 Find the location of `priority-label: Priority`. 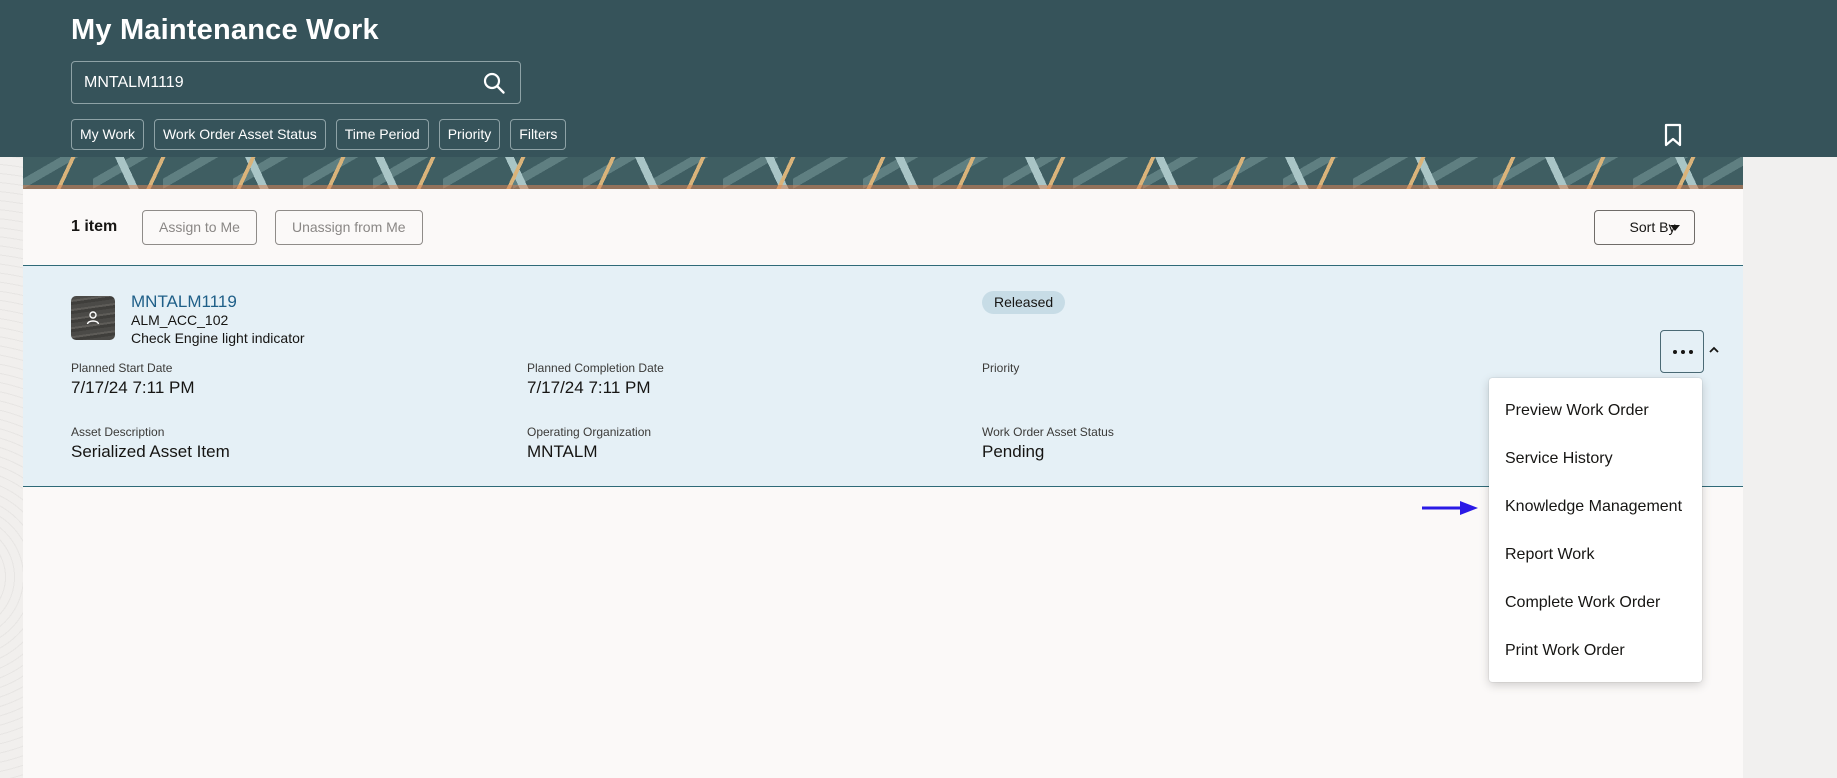

priority-label: Priority is located at coordinates (1001, 368).